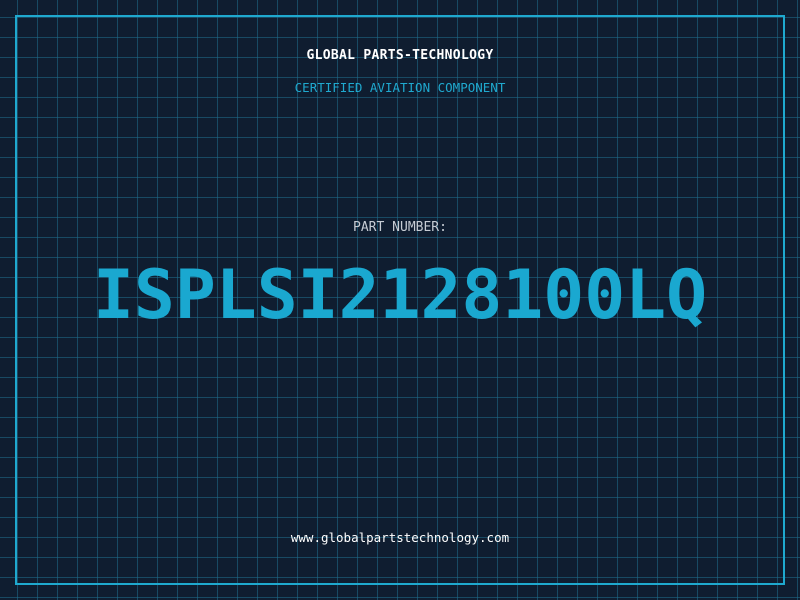 The image size is (800, 600). What do you see at coordinates (400, 55) in the screenshot?
I see `company-name: GLOBAL PARTS-TECHNOLOGY` at bounding box center [400, 55].